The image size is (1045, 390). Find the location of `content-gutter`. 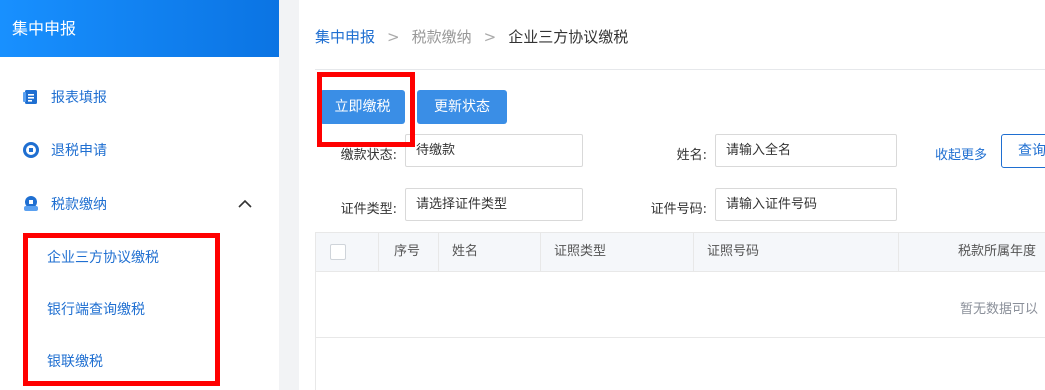

content-gutter is located at coordinates (289, 195).